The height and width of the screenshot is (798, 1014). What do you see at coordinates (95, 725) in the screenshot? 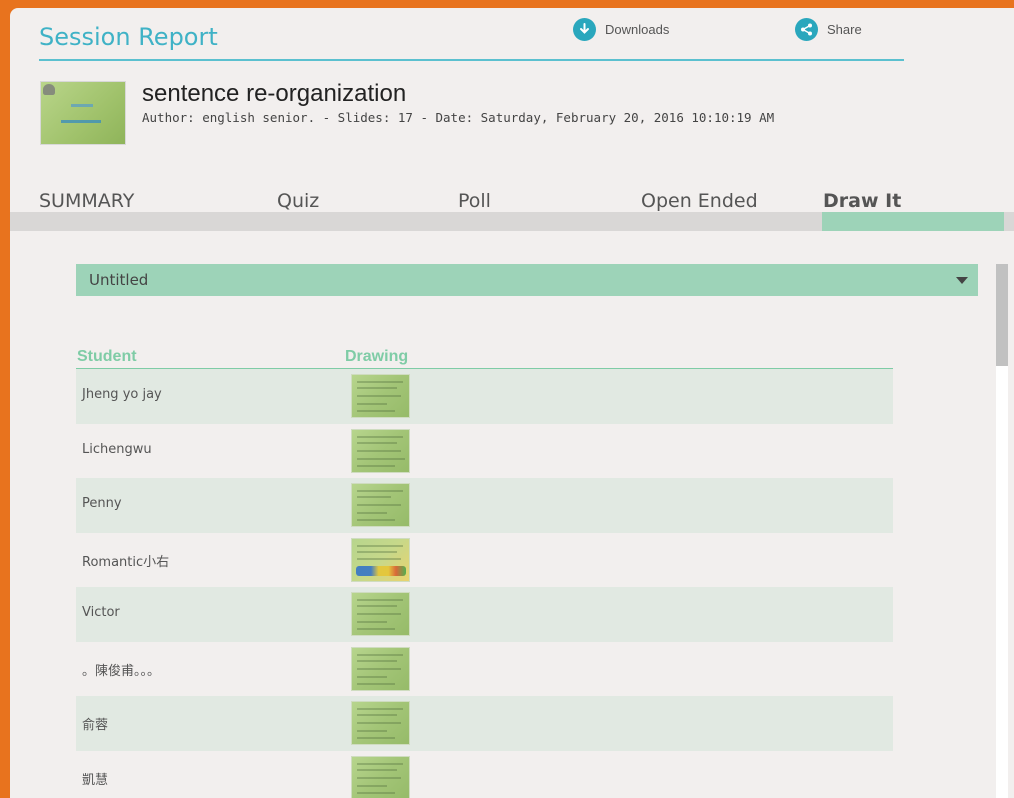
I see `student-name: 俞蓉` at bounding box center [95, 725].